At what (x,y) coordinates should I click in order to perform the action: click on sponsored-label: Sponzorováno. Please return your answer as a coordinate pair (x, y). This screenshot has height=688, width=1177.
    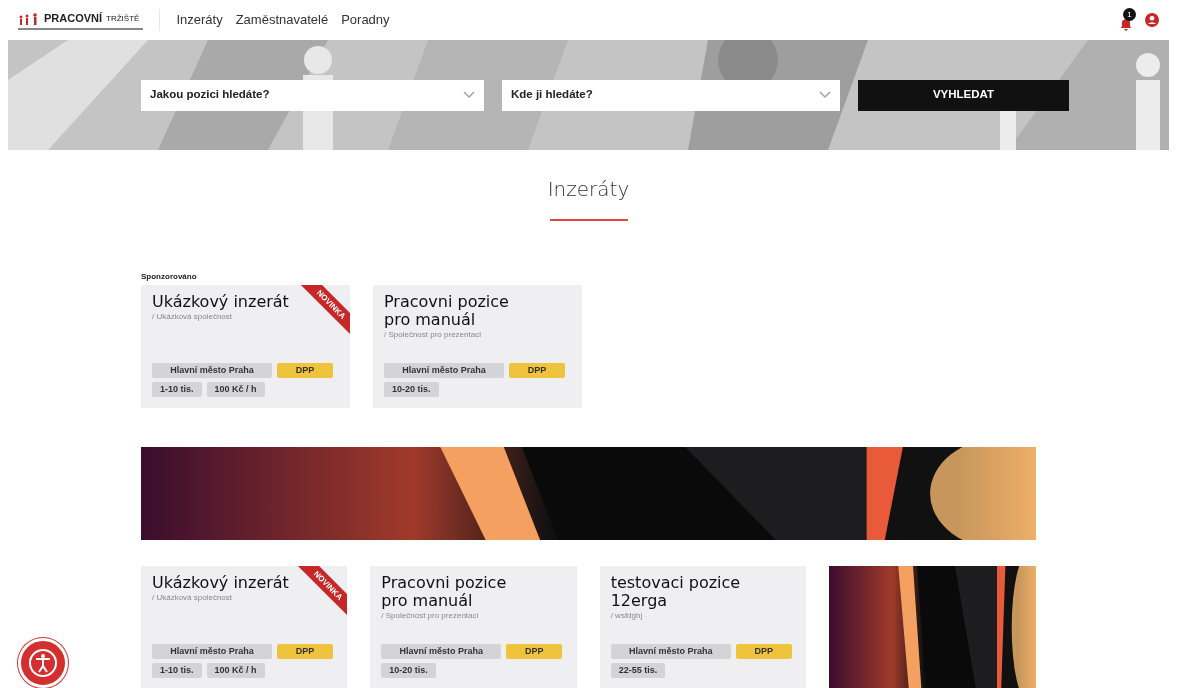
    Looking at the image, I should click on (169, 277).